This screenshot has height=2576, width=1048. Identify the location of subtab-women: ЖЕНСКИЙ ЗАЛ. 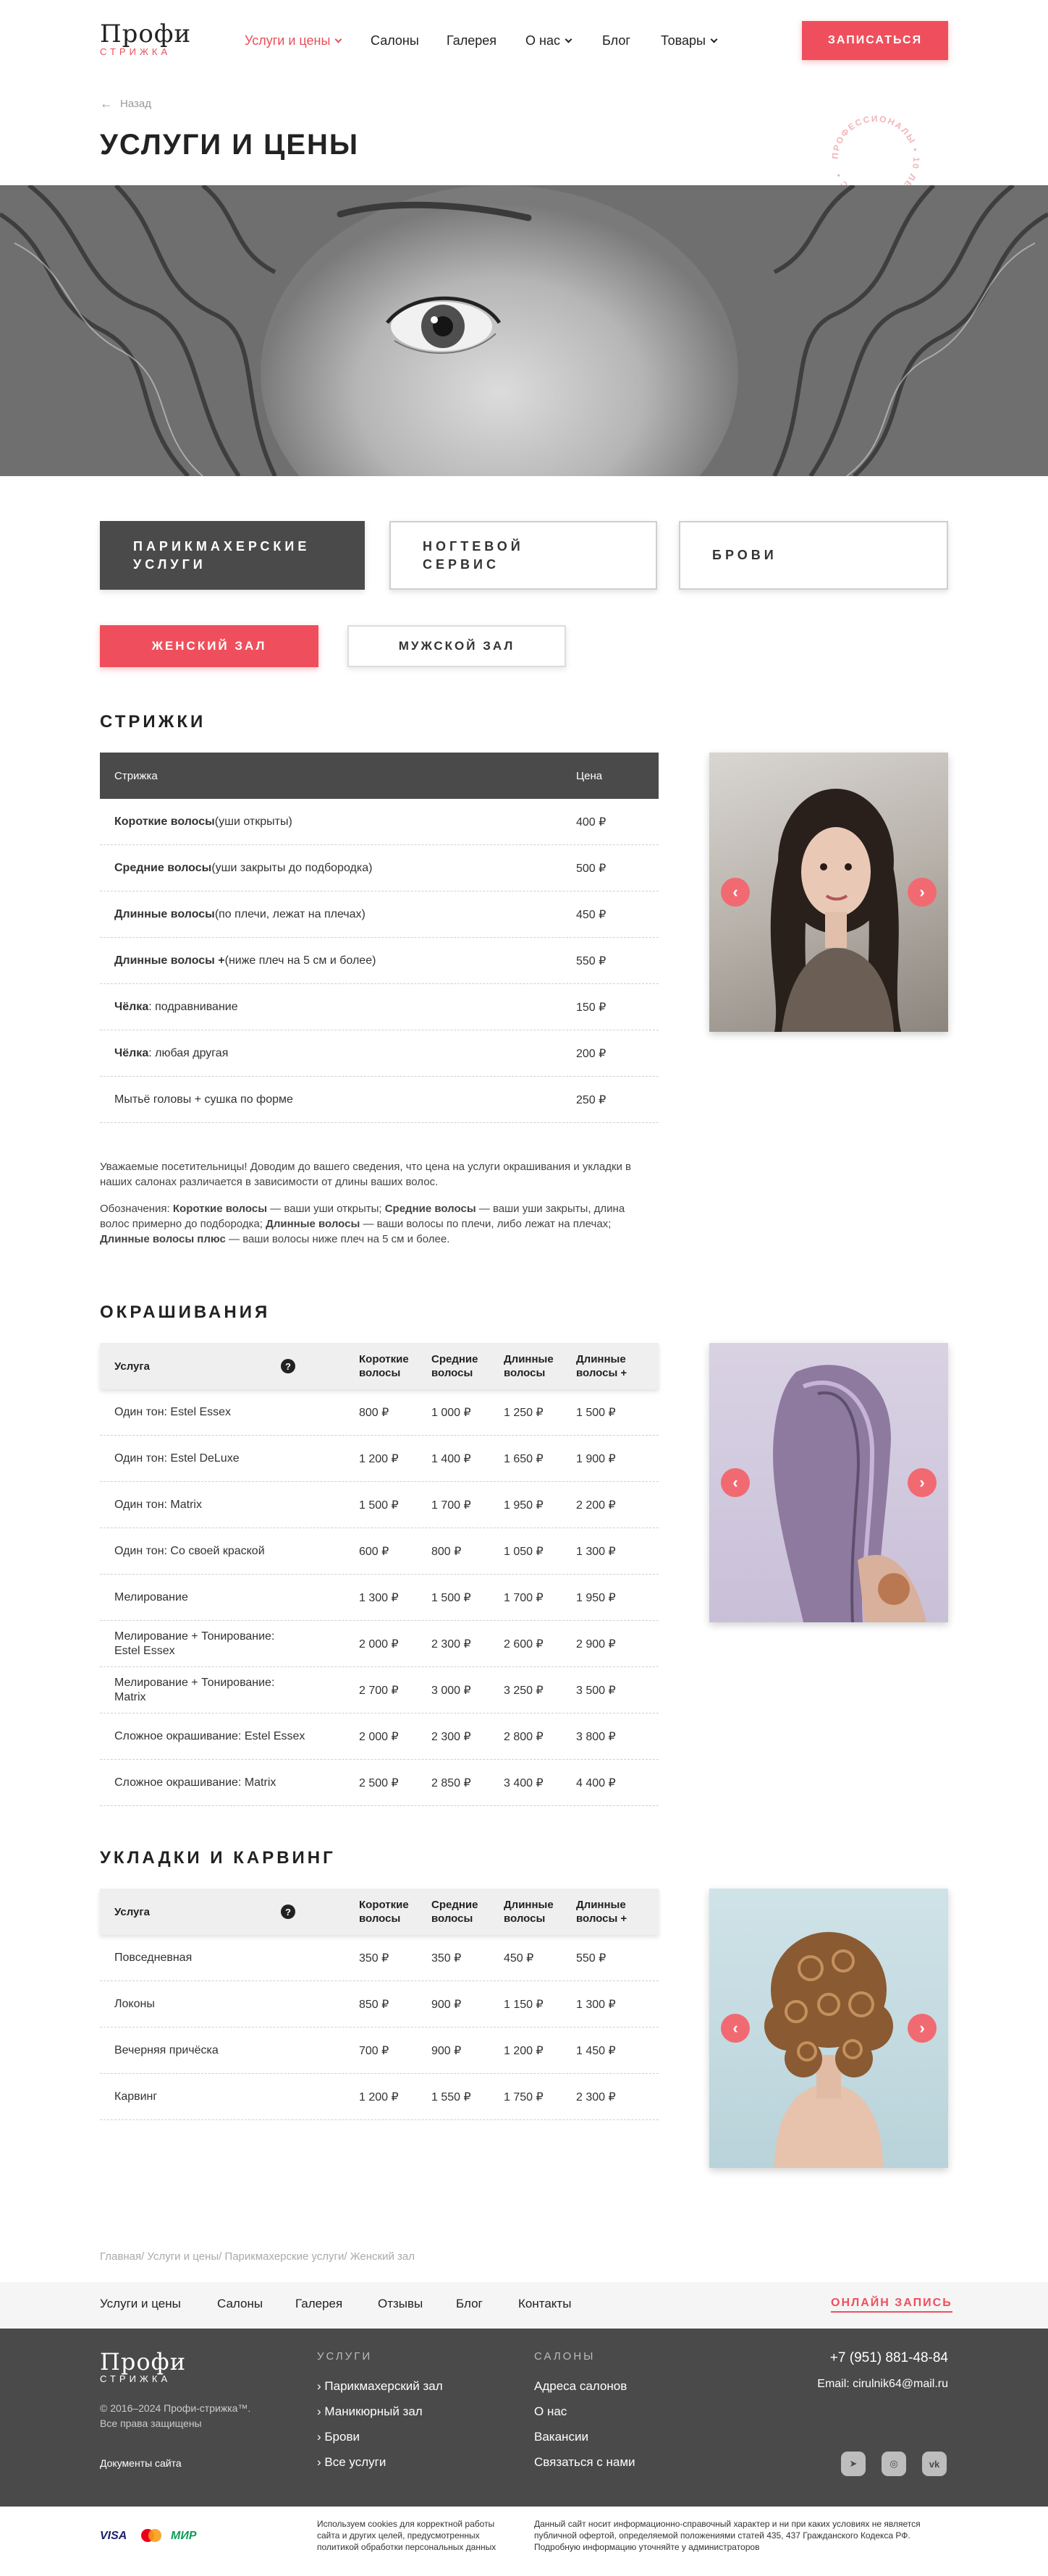
(209, 646).